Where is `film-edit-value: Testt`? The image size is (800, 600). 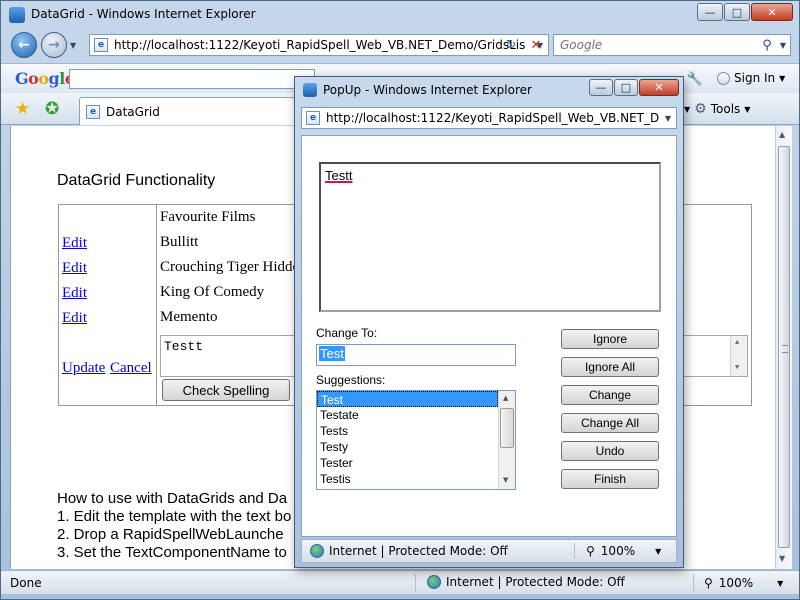
film-edit-value: Testt is located at coordinates (184, 346).